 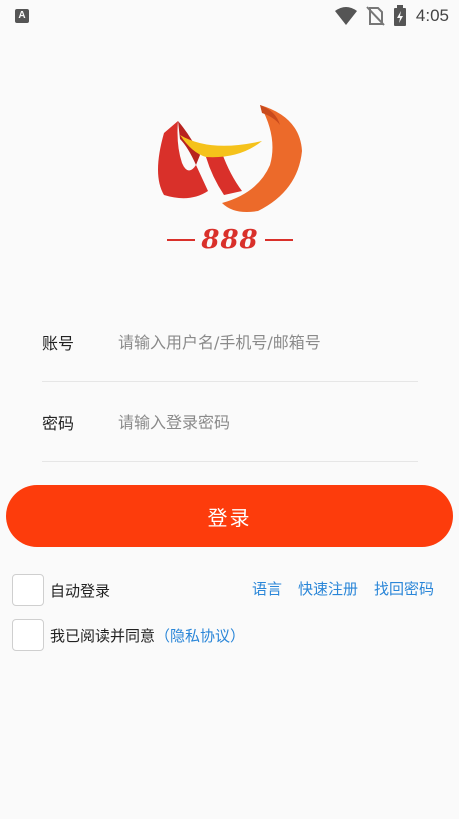 I want to click on logo-left-line, so click(x=181, y=240).